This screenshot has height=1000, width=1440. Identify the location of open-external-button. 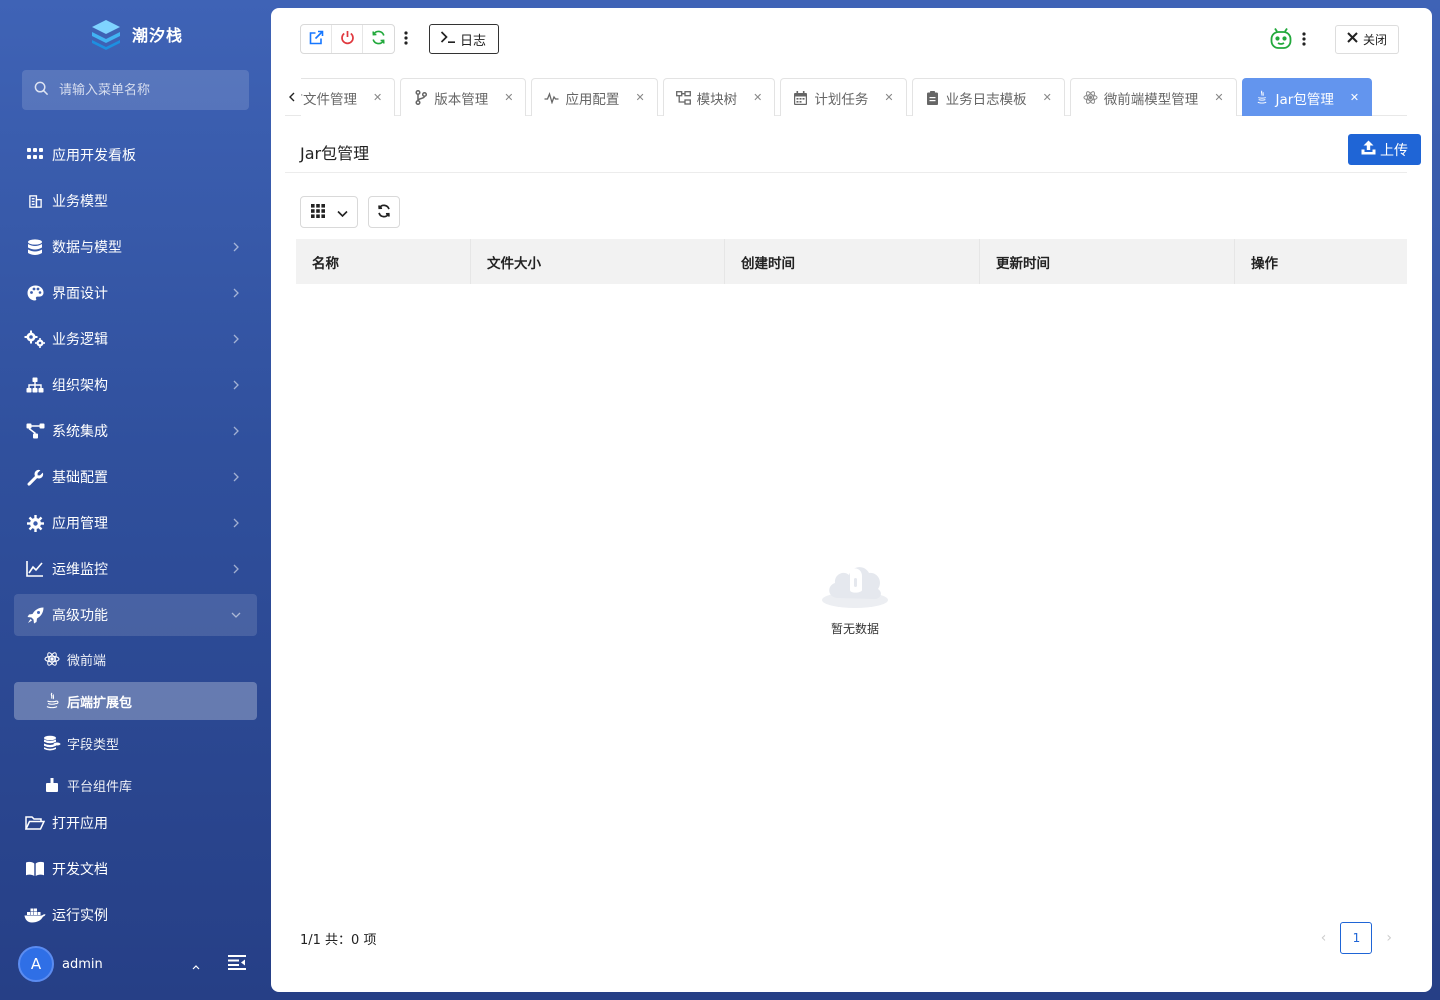
(316, 39).